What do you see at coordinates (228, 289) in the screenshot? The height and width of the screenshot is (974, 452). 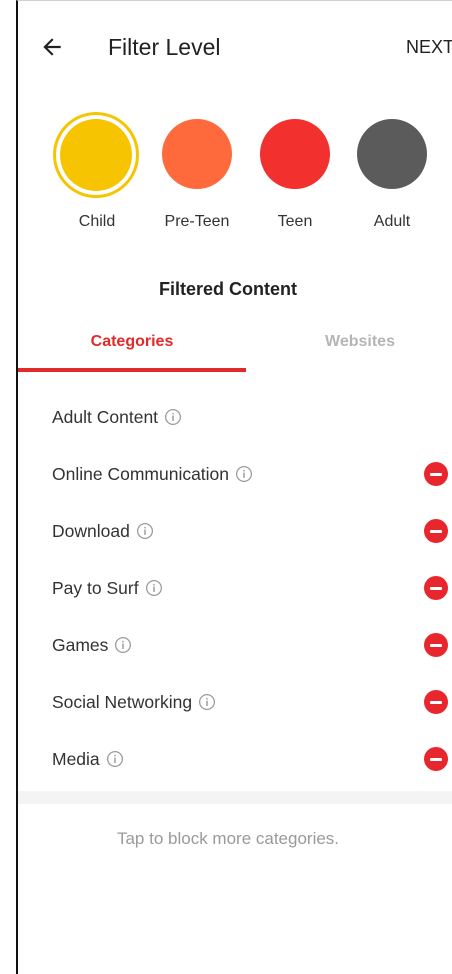 I see `section-title: Filtered Content` at bounding box center [228, 289].